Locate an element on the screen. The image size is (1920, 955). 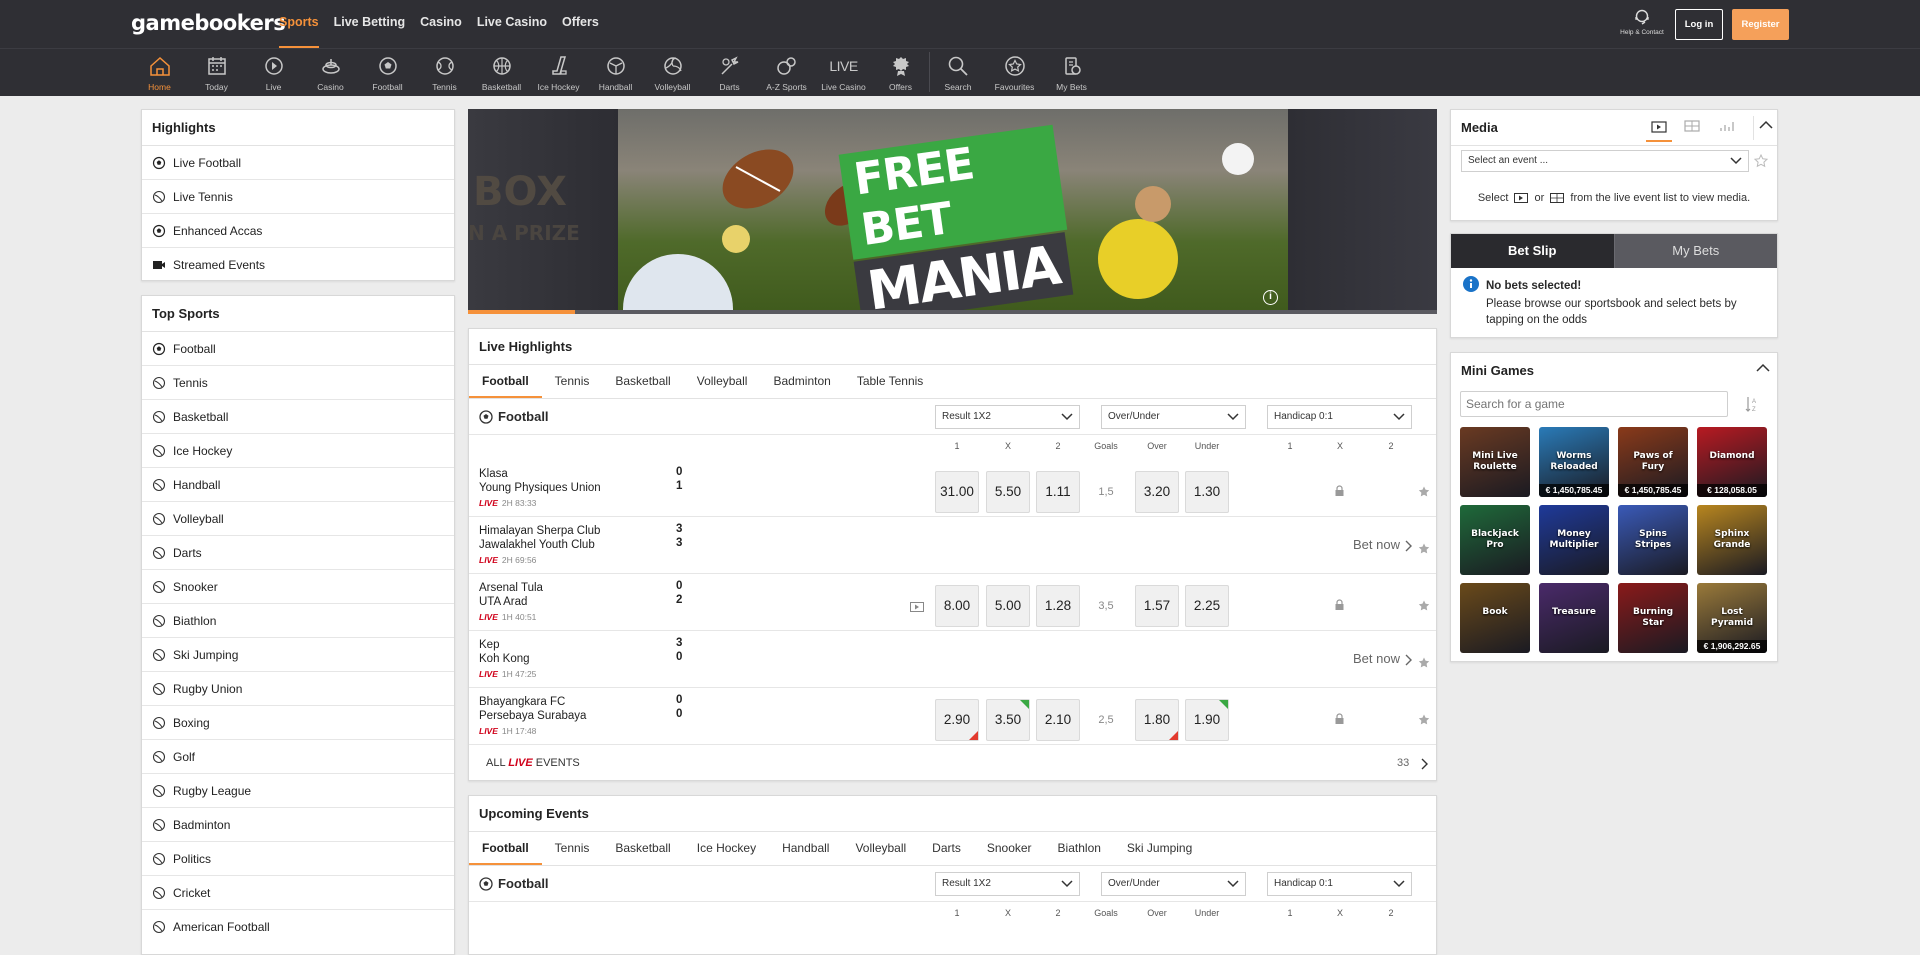
sidebar-item-ski-jumping: Ski Jumping is located at coordinates (298, 655).